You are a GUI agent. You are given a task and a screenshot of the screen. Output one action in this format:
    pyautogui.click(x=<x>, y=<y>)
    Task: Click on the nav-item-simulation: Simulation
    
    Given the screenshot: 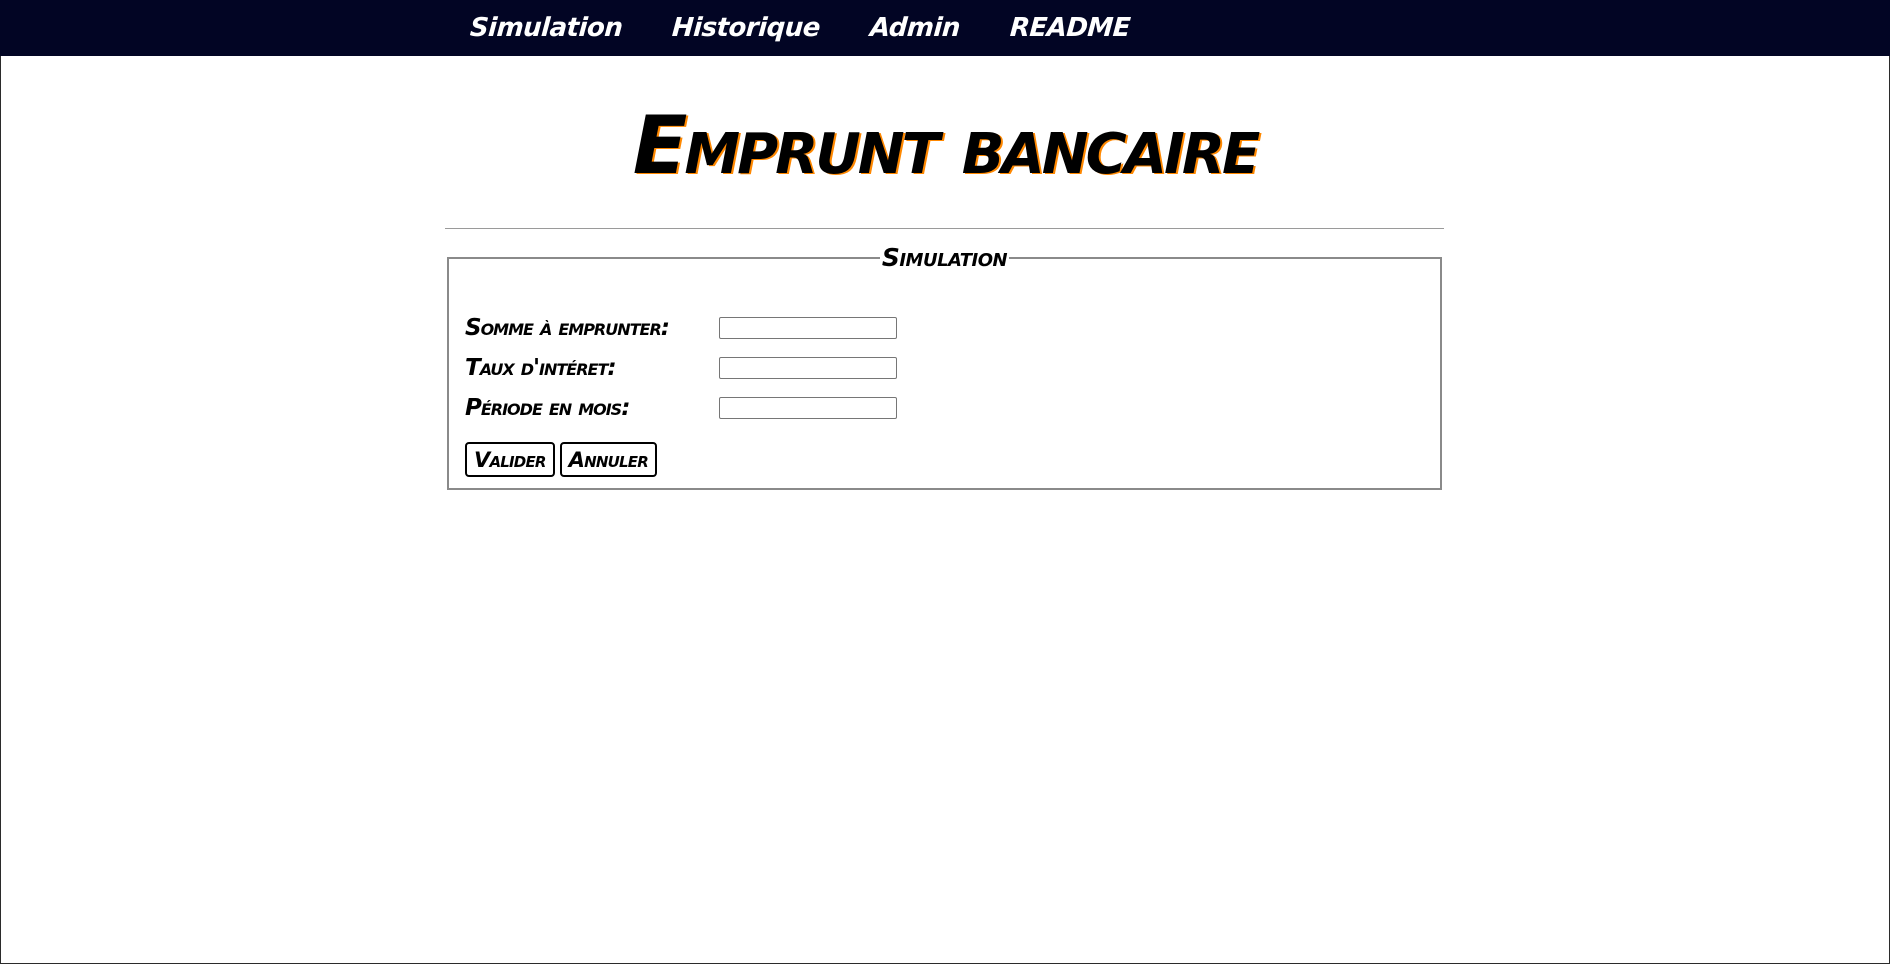 What is the action you would take?
    pyautogui.click(x=546, y=28)
    